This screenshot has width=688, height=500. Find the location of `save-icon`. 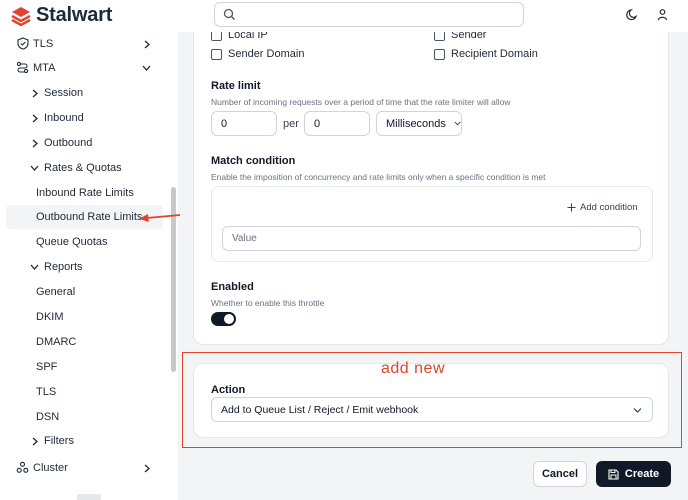

save-icon is located at coordinates (613, 474).